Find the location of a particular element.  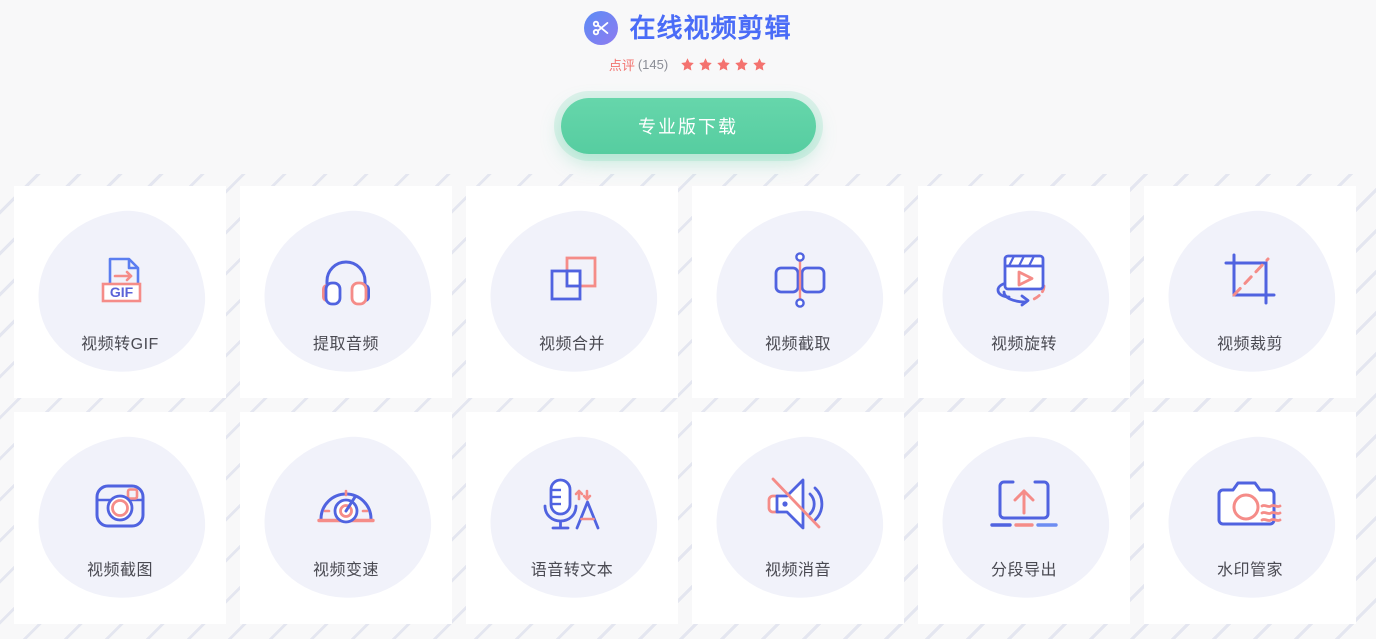

pro-download-button: 专业版下载 is located at coordinates (688, 126).